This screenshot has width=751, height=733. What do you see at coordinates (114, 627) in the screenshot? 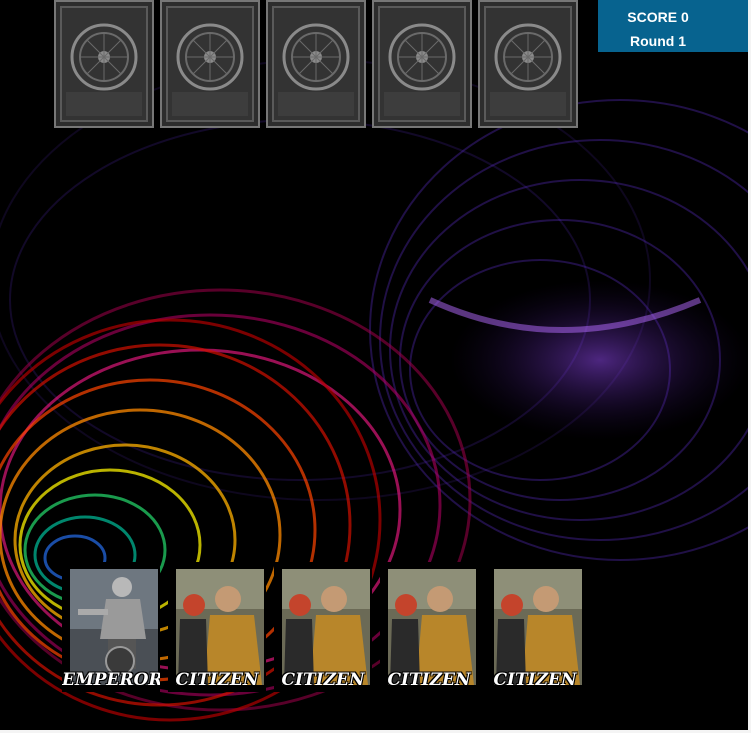
I see `emperor-card-art` at bounding box center [114, 627].